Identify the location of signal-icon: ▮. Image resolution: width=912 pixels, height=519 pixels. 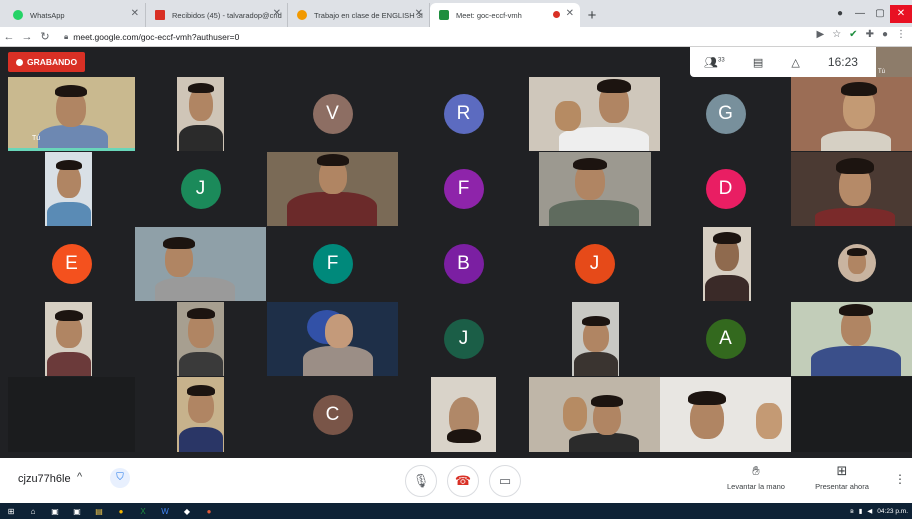
(861, 511).